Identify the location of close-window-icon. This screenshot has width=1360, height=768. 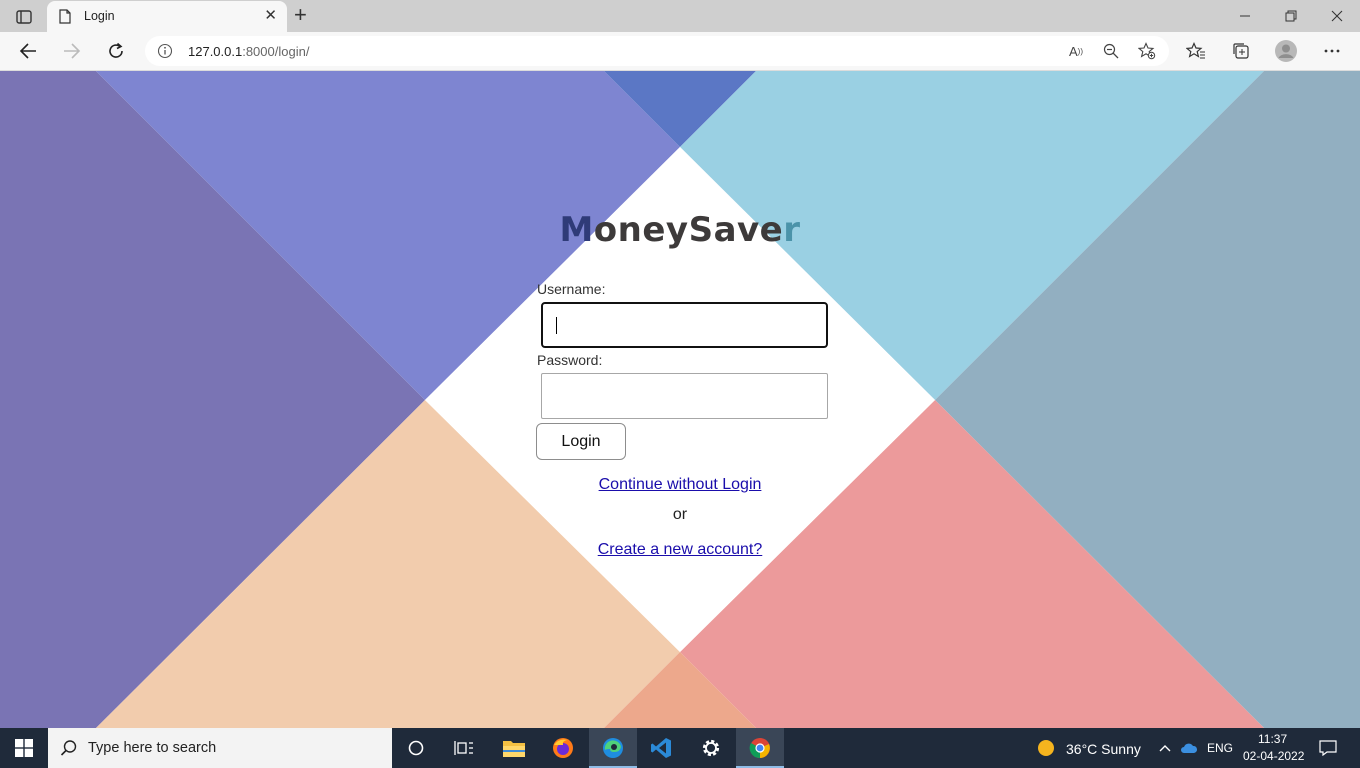
(1337, 16).